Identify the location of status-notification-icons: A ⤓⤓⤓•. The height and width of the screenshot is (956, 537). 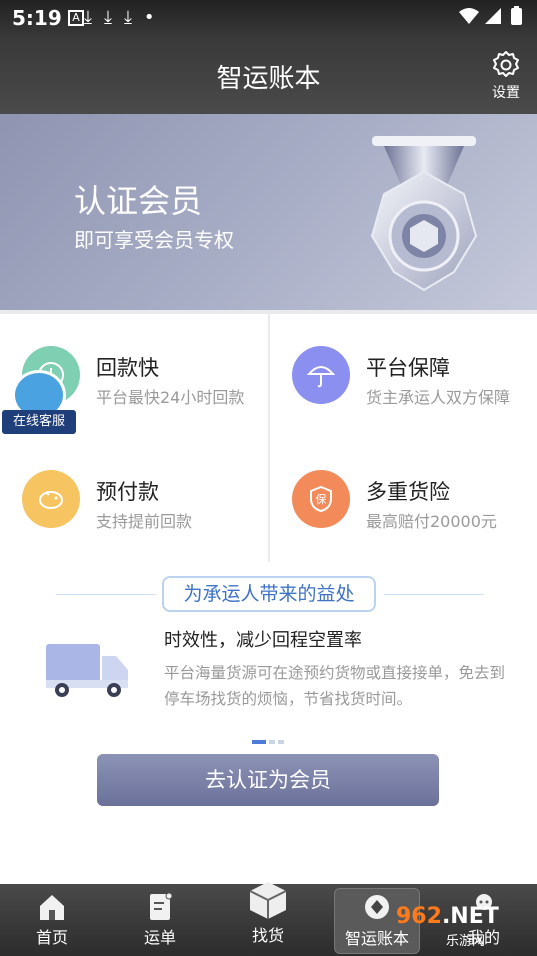
(117, 17).